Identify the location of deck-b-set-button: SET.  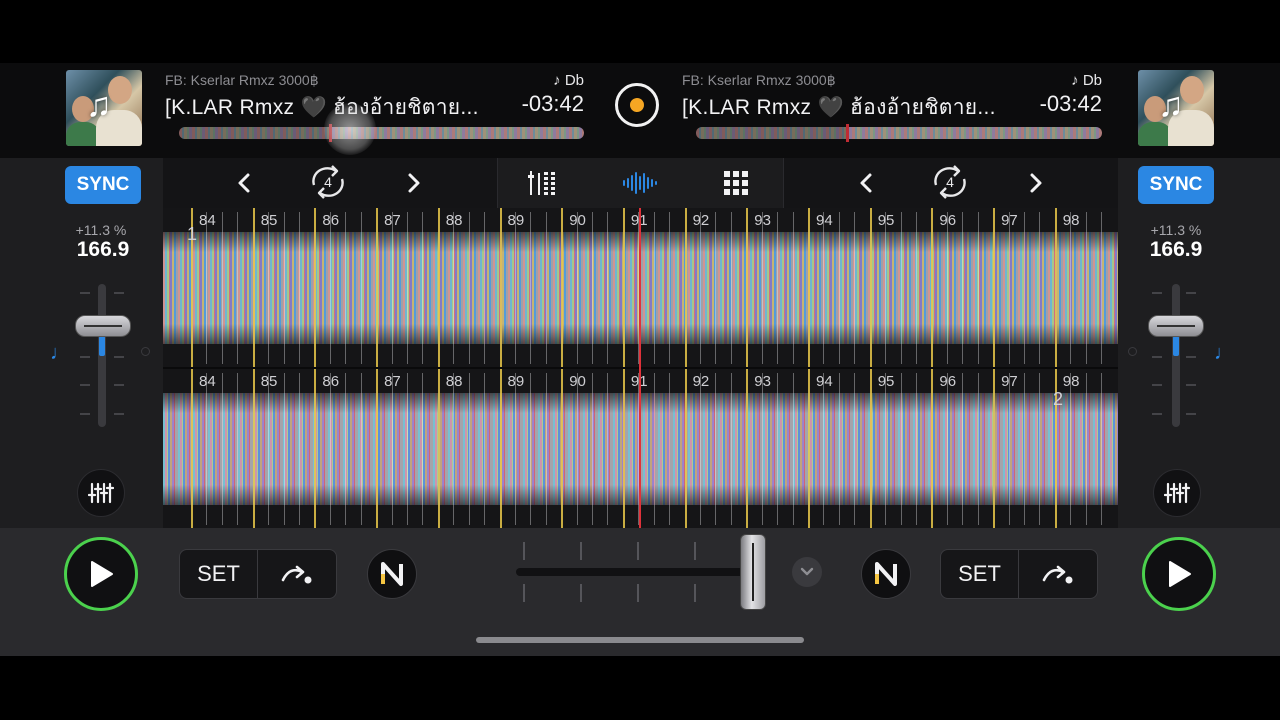
(980, 574).